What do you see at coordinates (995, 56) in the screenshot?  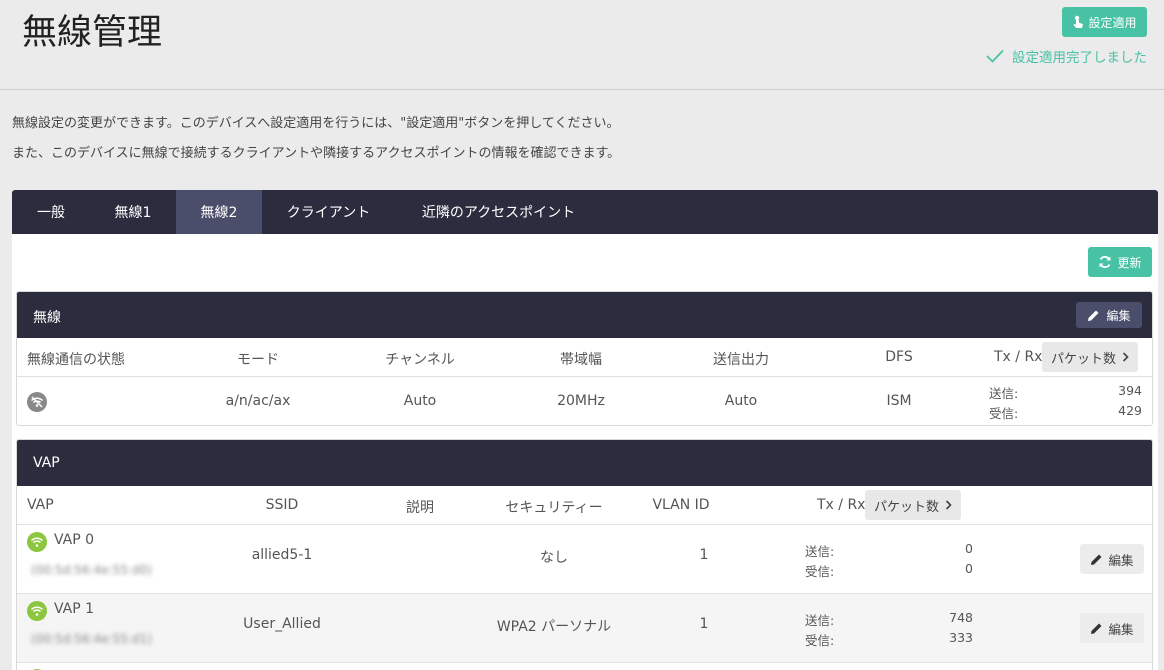 I see `check-icon` at bounding box center [995, 56].